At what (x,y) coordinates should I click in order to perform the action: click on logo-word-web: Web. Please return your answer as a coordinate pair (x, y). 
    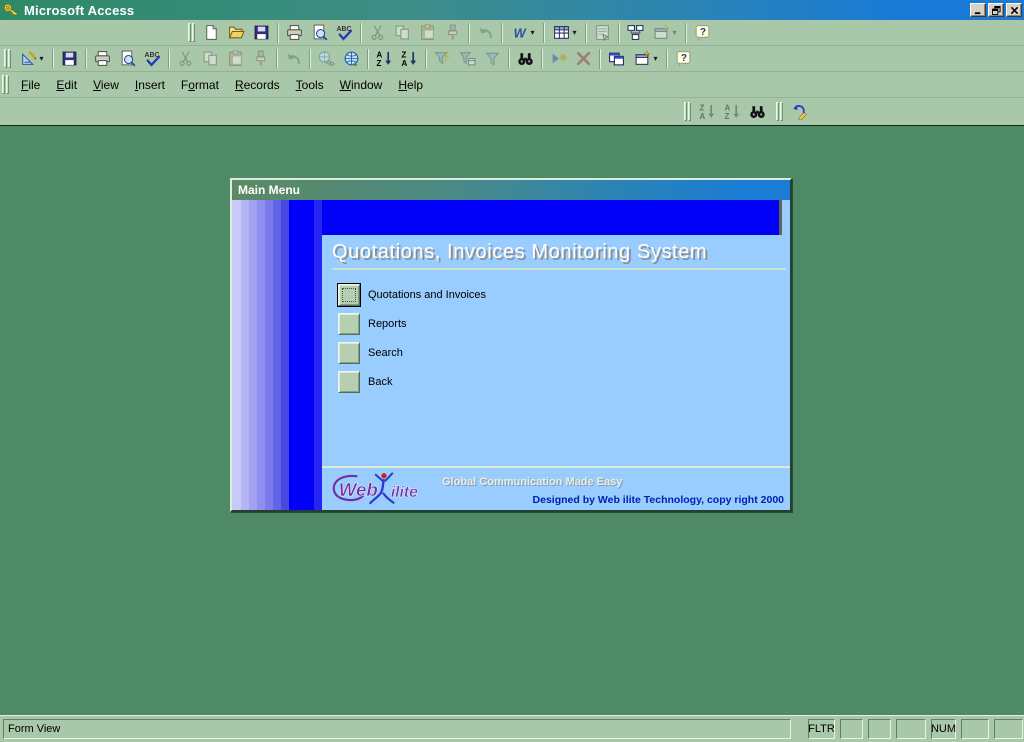
    Looking at the image, I should click on (358, 489).